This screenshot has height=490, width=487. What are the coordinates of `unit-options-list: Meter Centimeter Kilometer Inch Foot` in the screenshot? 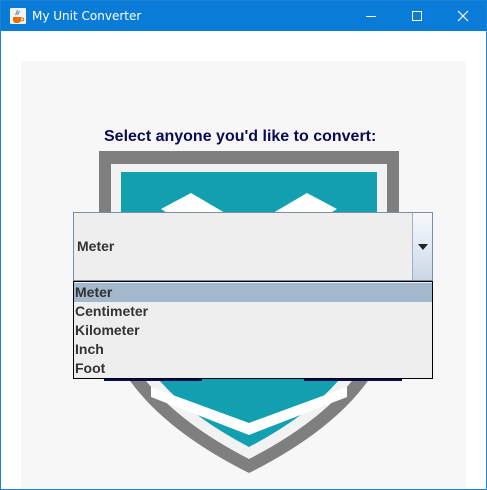 It's located at (253, 330).